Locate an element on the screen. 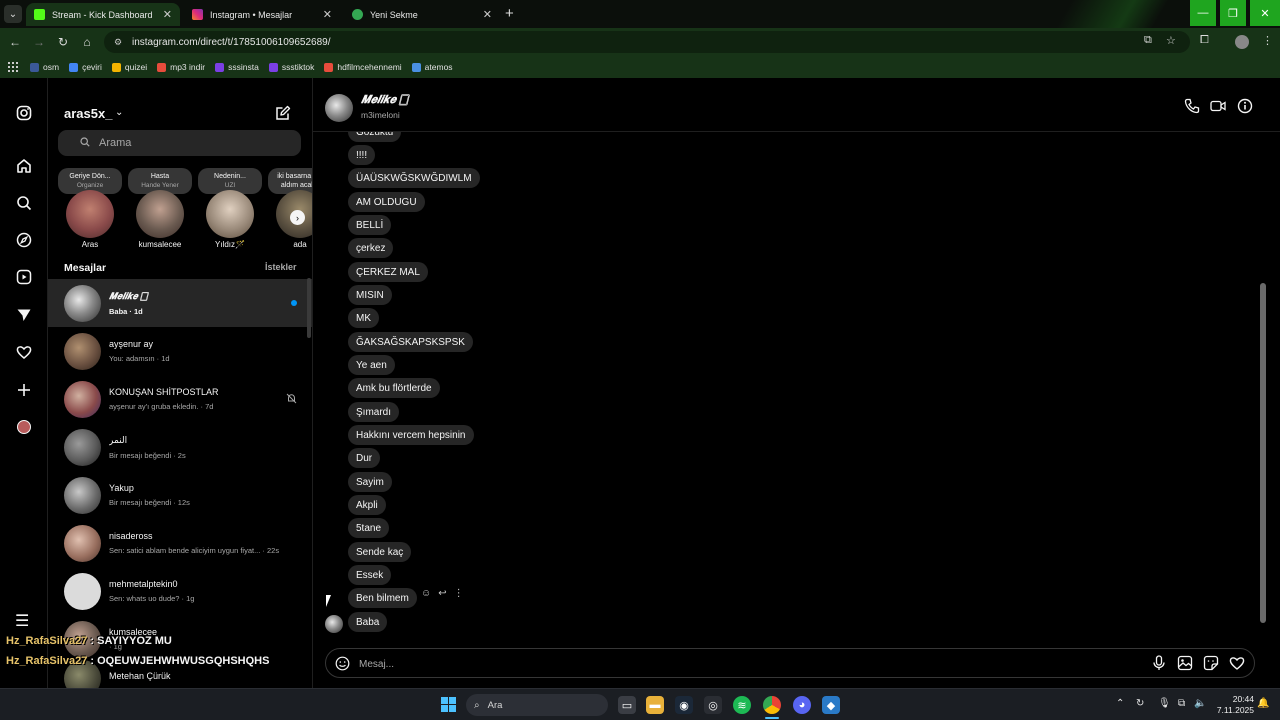 This screenshot has height=720, width=1280. message-bubble: ÜAÜSKWĞSKWĞDIWLM is located at coordinates (414, 178).